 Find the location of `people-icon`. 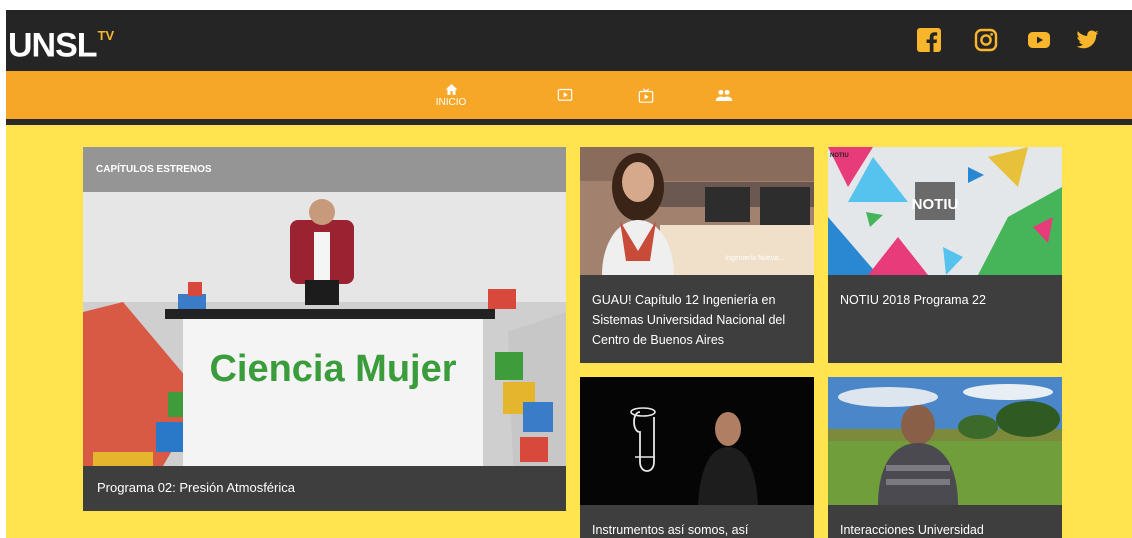

people-icon is located at coordinates (724, 95).